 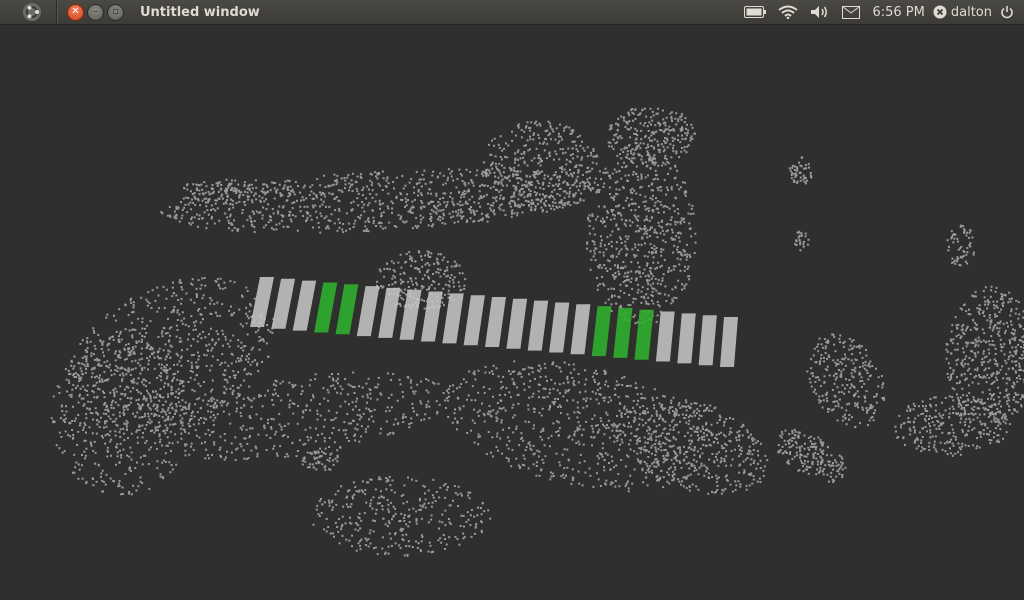 I want to click on user-menu: dalton, so click(x=962, y=12).